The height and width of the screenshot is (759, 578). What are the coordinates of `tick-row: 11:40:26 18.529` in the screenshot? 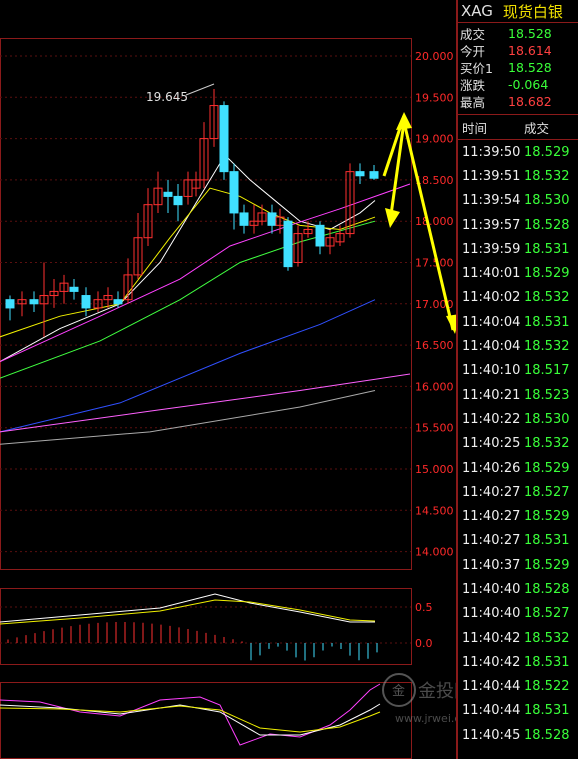 It's located at (518, 468).